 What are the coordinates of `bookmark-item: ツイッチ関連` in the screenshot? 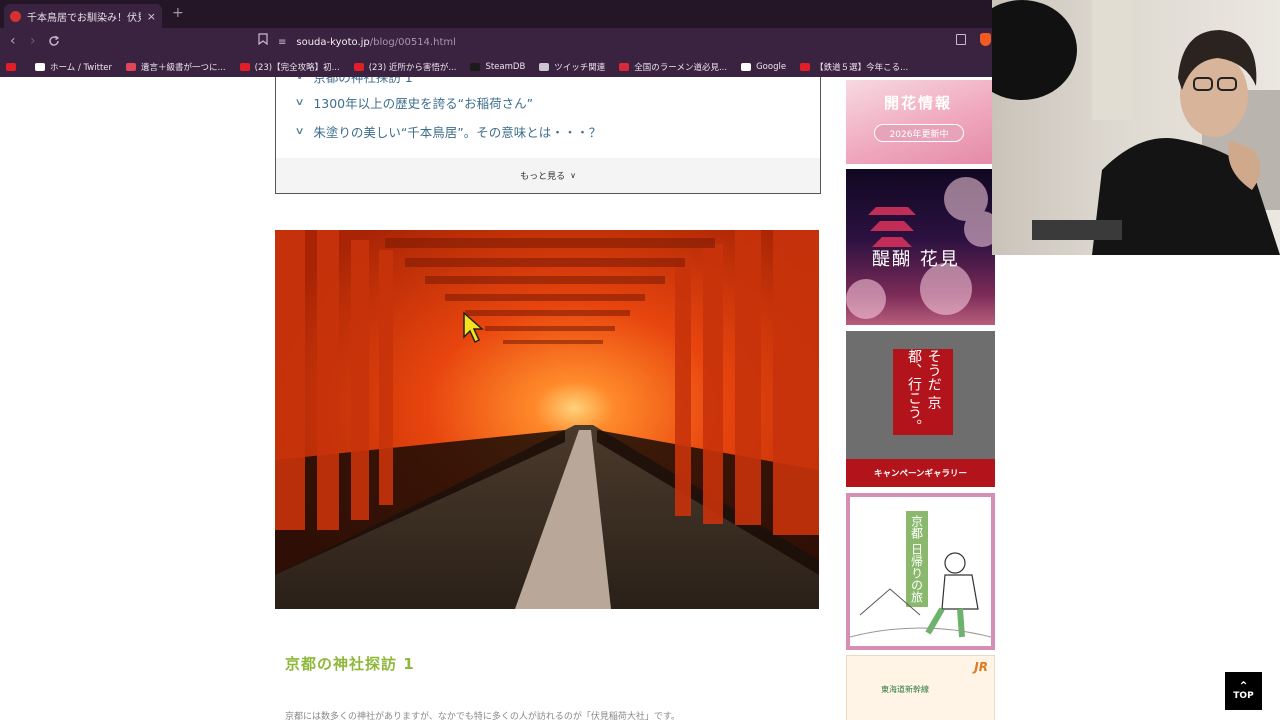 It's located at (572, 67).